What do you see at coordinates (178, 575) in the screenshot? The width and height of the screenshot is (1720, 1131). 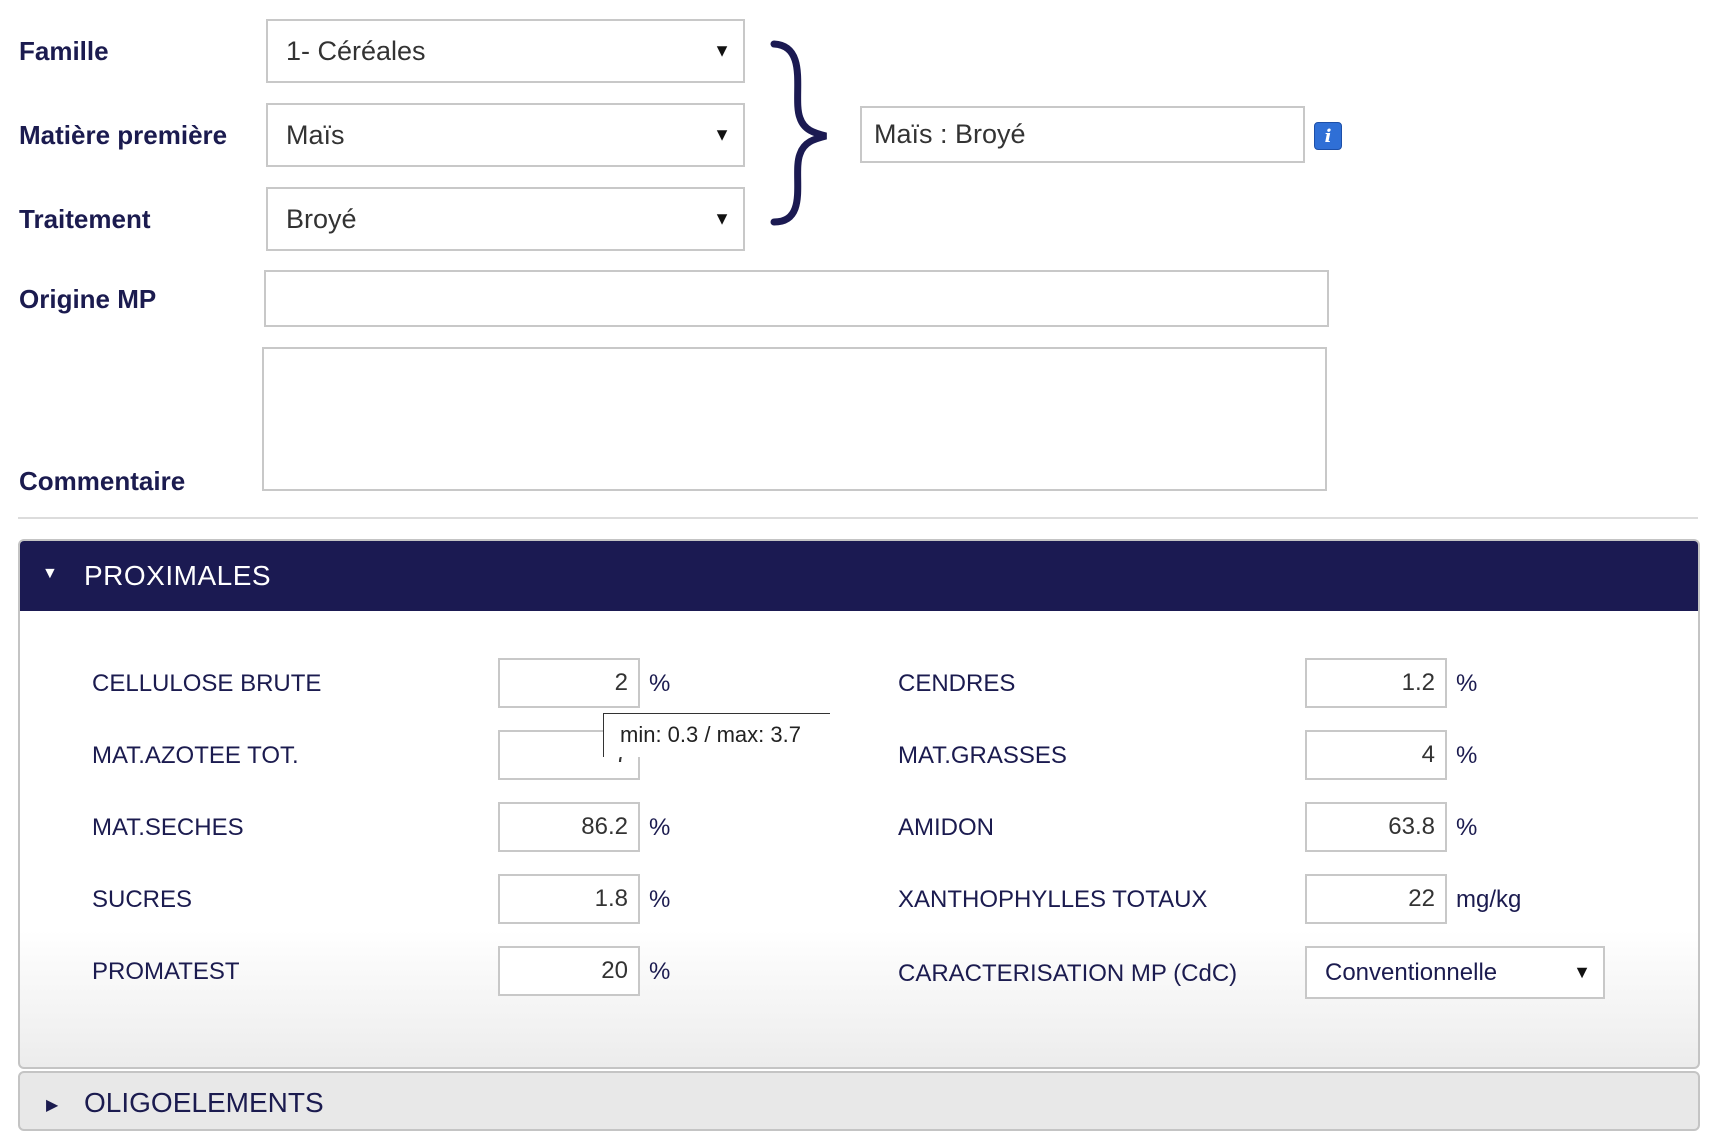 I see `proximales-title: PROXIMALES` at bounding box center [178, 575].